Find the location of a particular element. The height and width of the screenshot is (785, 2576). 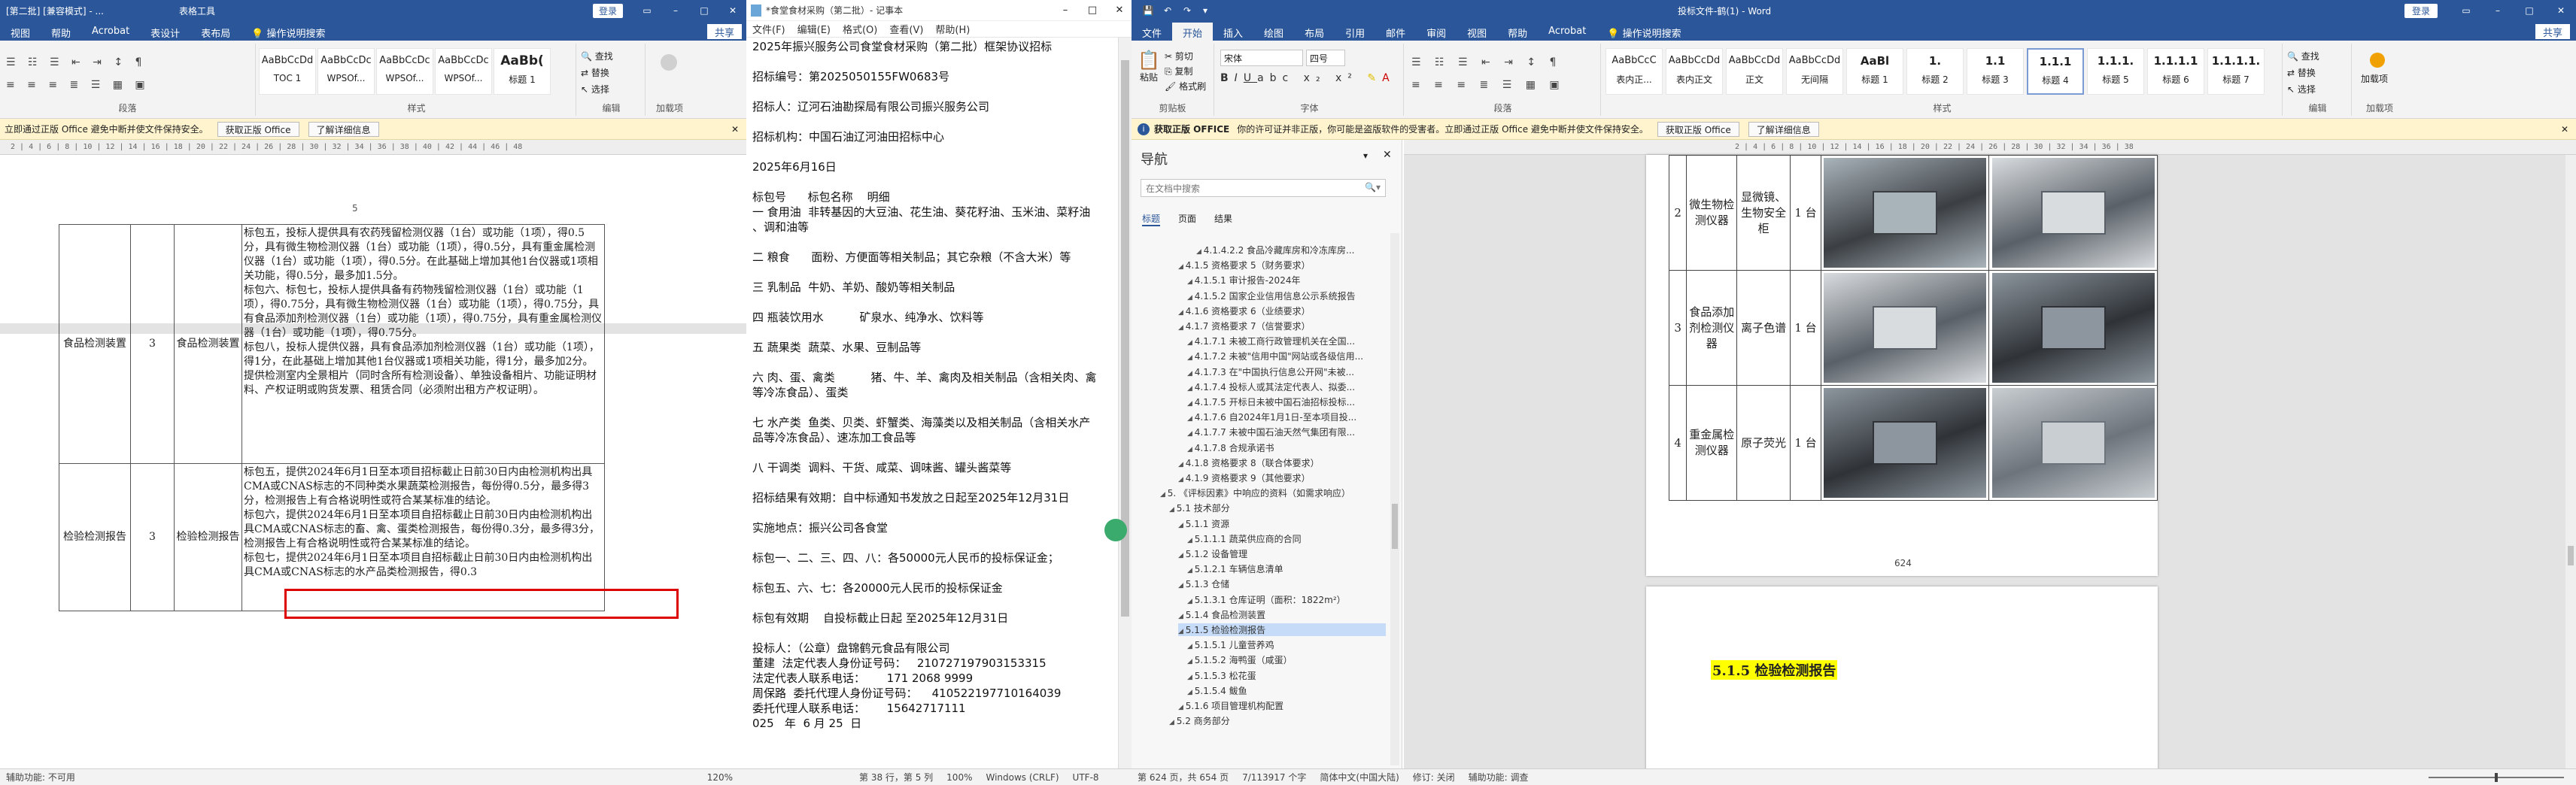

tab-acrobat: Acrobat is located at coordinates (110, 32).